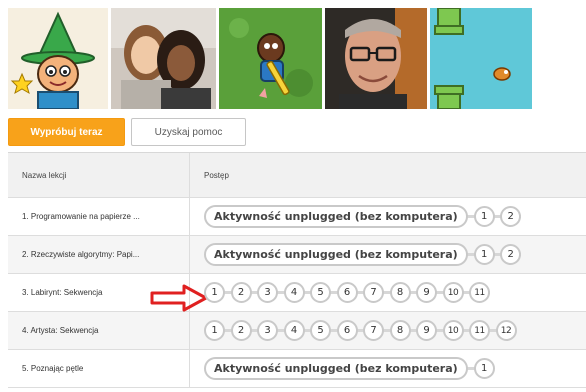 Image resolution: width=586 pixels, height=392 pixels. I want to click on table-row: 3. Labirynt: Sekwencja 1 2 3 4 5 6 7 8 9 10 11, so click(297, 293).